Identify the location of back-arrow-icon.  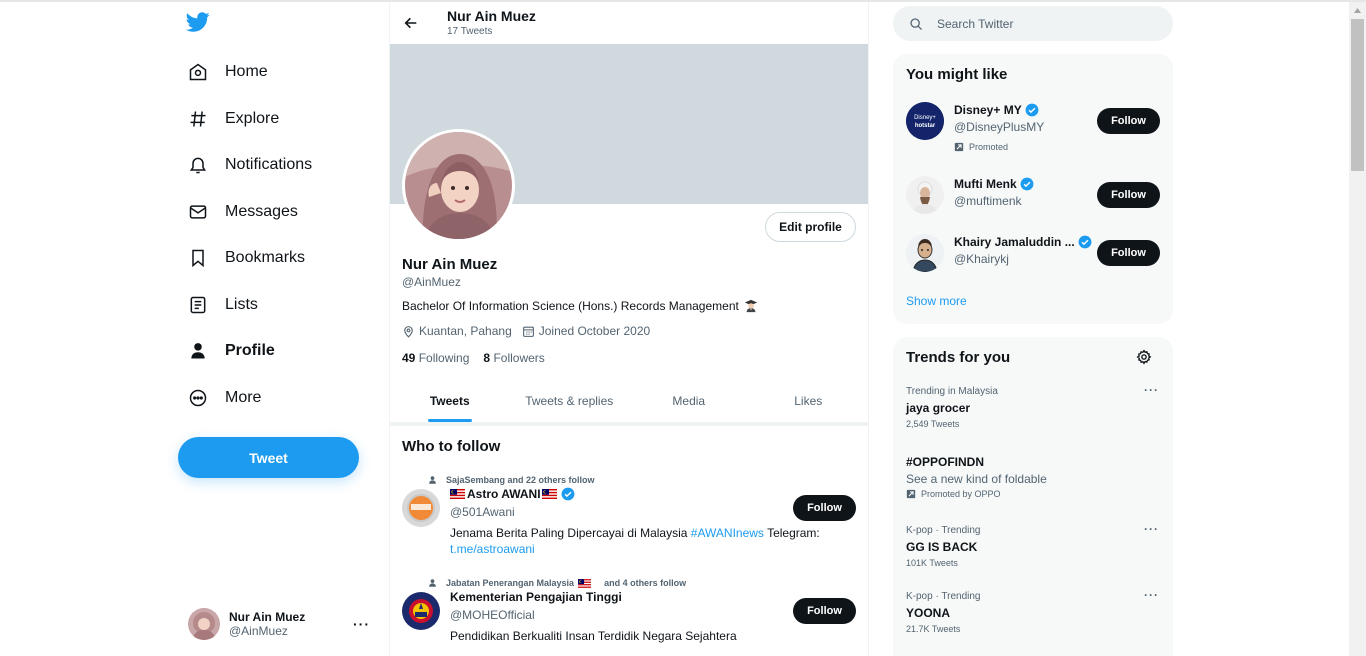
(411, 23).